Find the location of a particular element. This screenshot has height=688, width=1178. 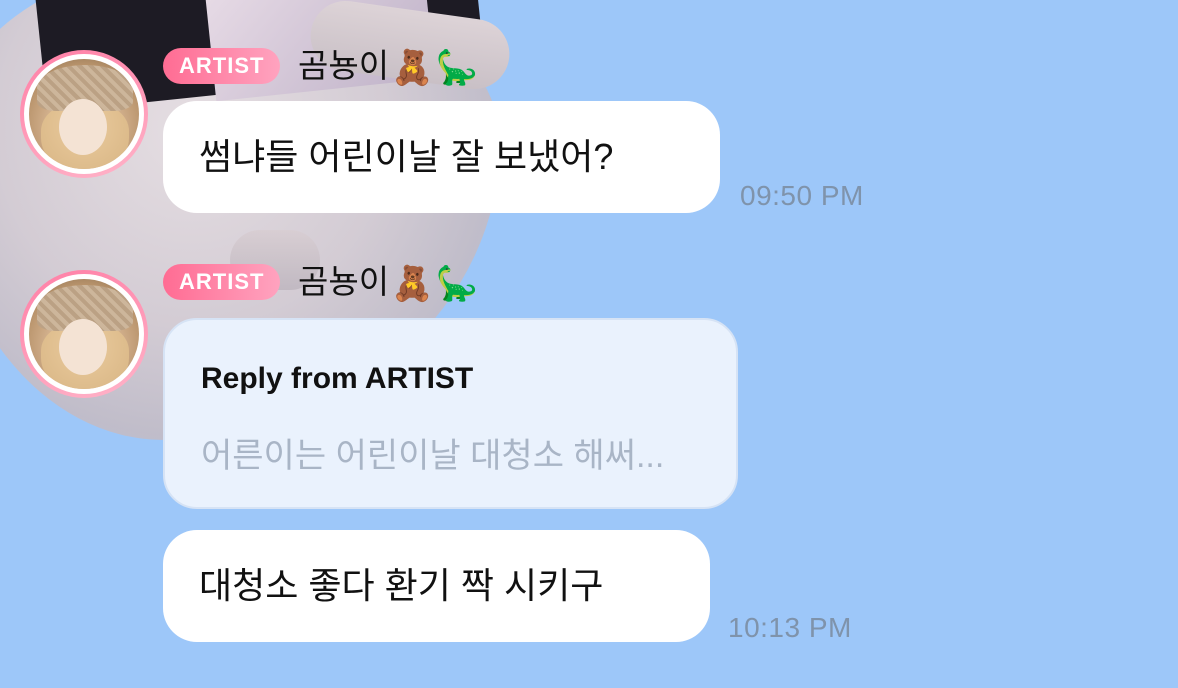

message-timestamp: 09:50 PM is located at coordinates (802, 195).